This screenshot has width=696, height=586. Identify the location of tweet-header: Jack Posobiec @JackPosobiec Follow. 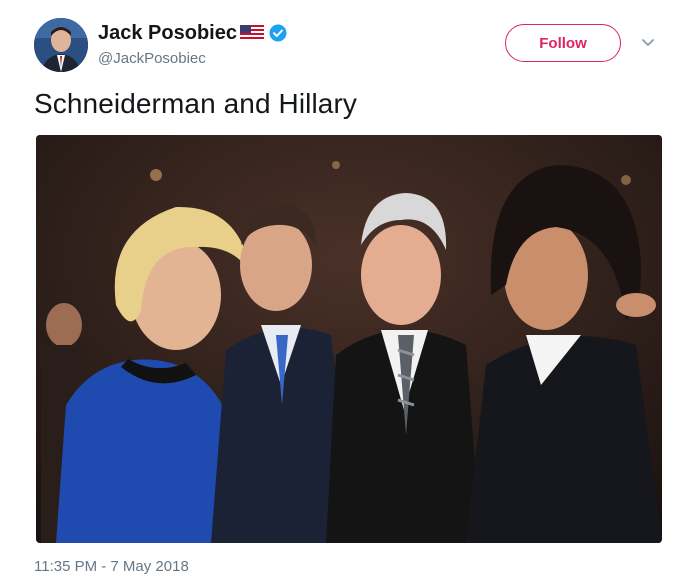
(349, 46).